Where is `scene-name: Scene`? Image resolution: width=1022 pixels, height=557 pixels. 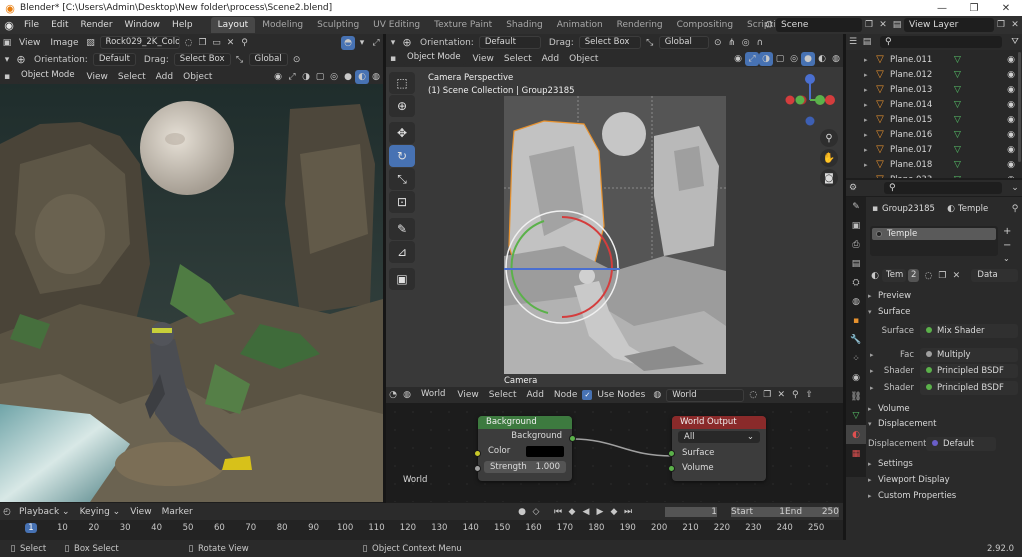
scene-name: Scene is located at coordinates (819, 24).